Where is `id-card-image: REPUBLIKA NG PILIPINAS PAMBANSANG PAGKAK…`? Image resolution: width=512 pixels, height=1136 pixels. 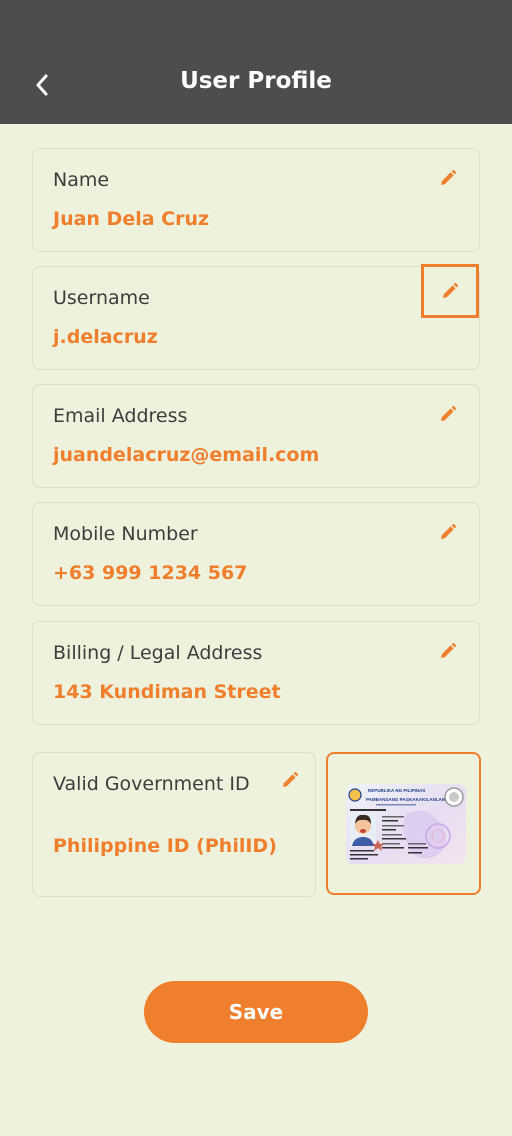
id-card-image: REPUBLIKA NG PILIPINAS PAMBANSANG PAGKAK… is located at coordinates (406, 824).